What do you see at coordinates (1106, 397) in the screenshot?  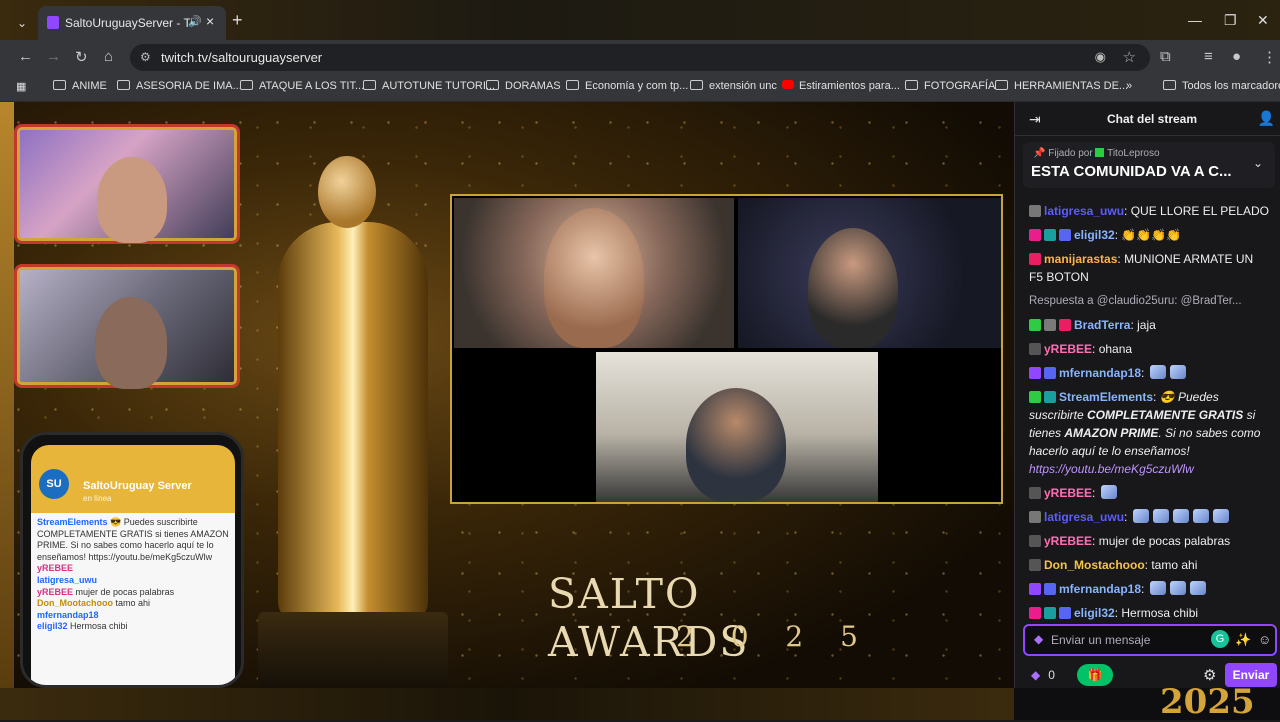 I see `chat-username: StreamElements` at bounding box center [1106, 397].